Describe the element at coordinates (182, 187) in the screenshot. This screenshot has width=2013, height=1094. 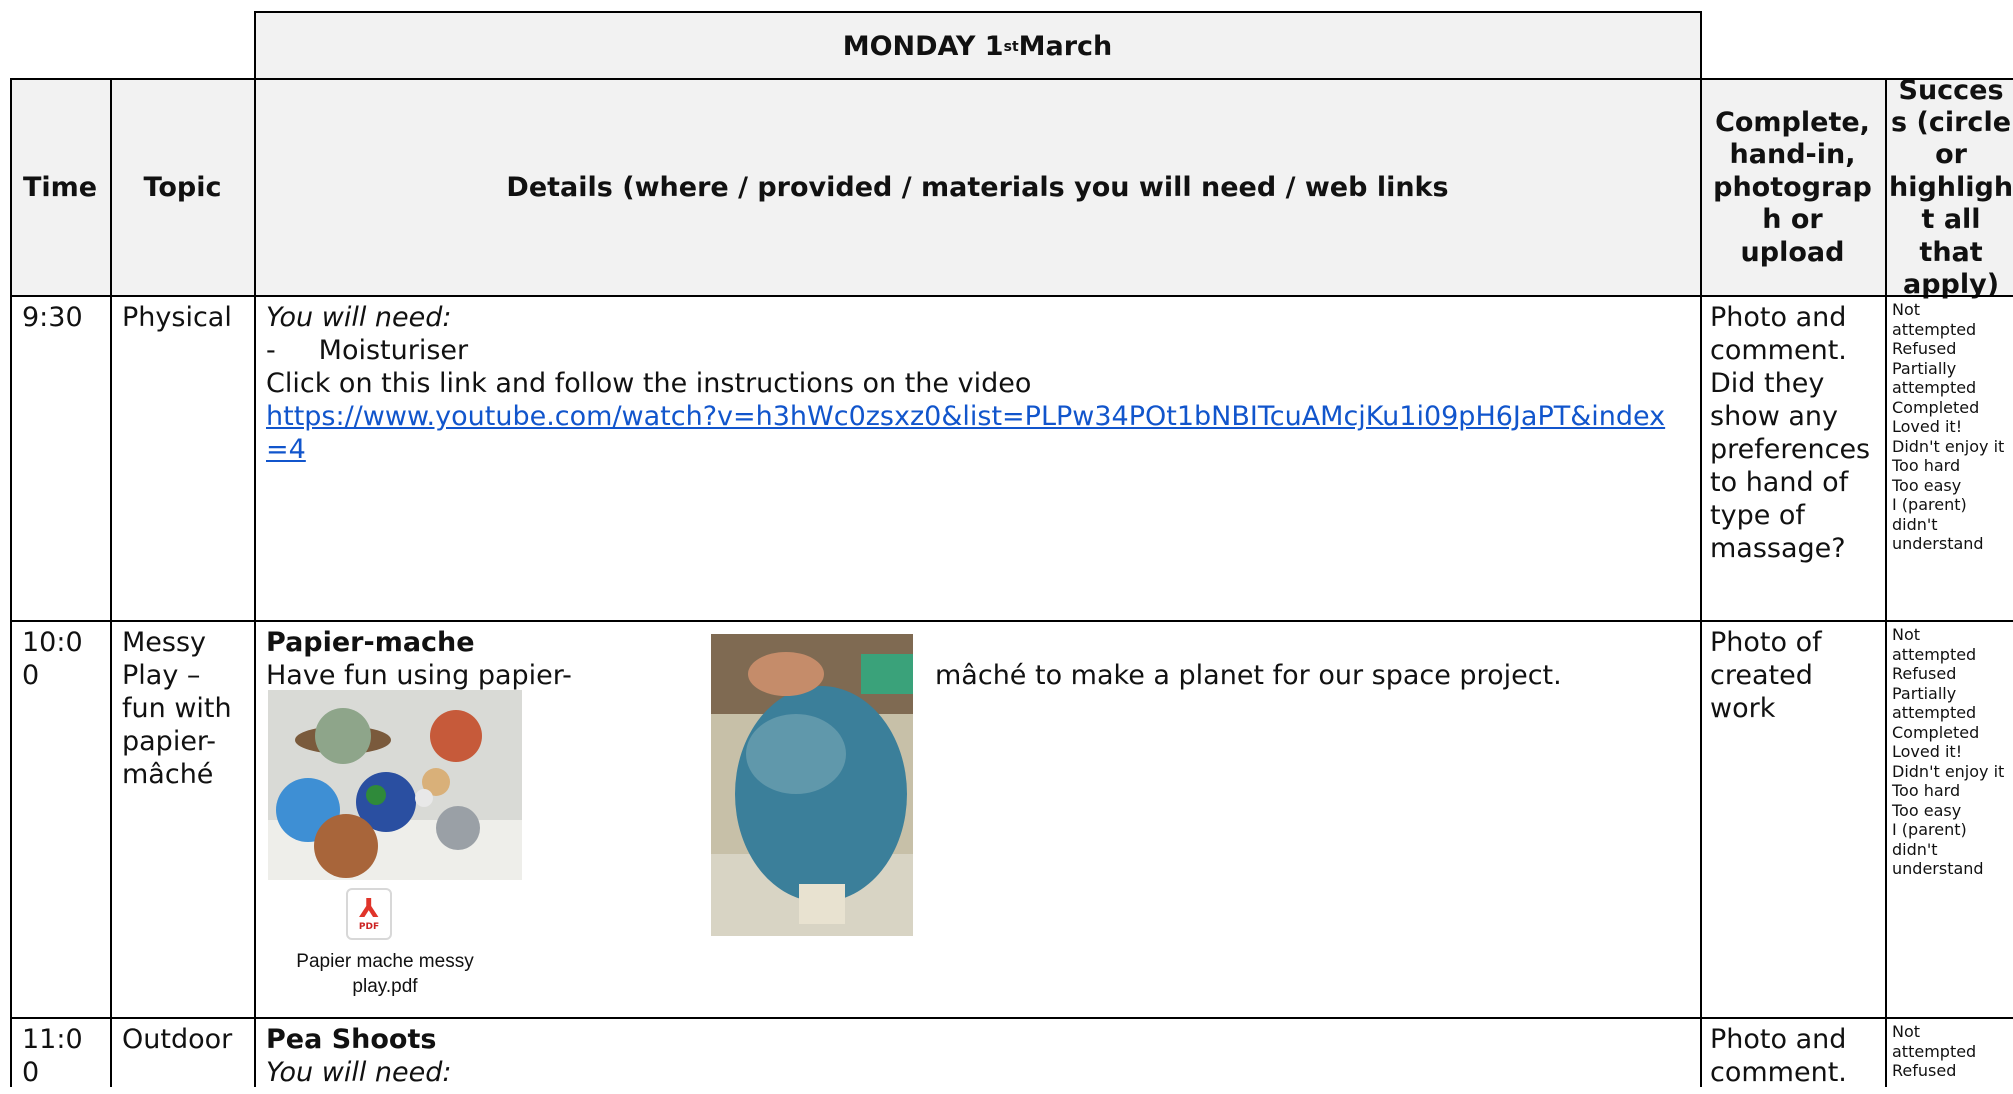
I see `header-topic: Topic` at that location.